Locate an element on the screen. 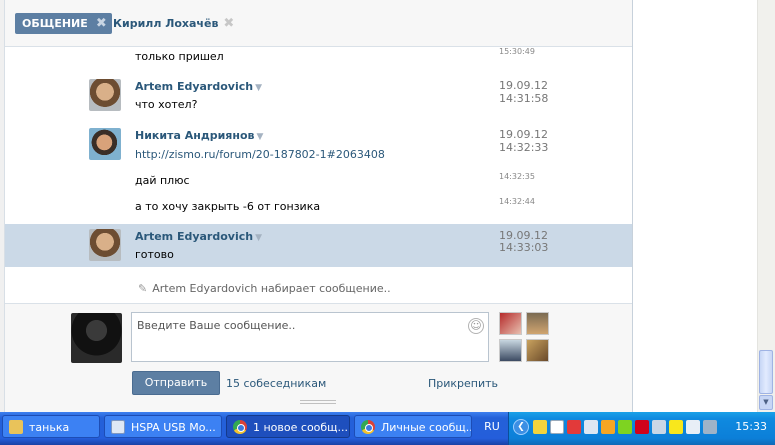  message-time: 14:32:44 is located at coordinates (517, 201).